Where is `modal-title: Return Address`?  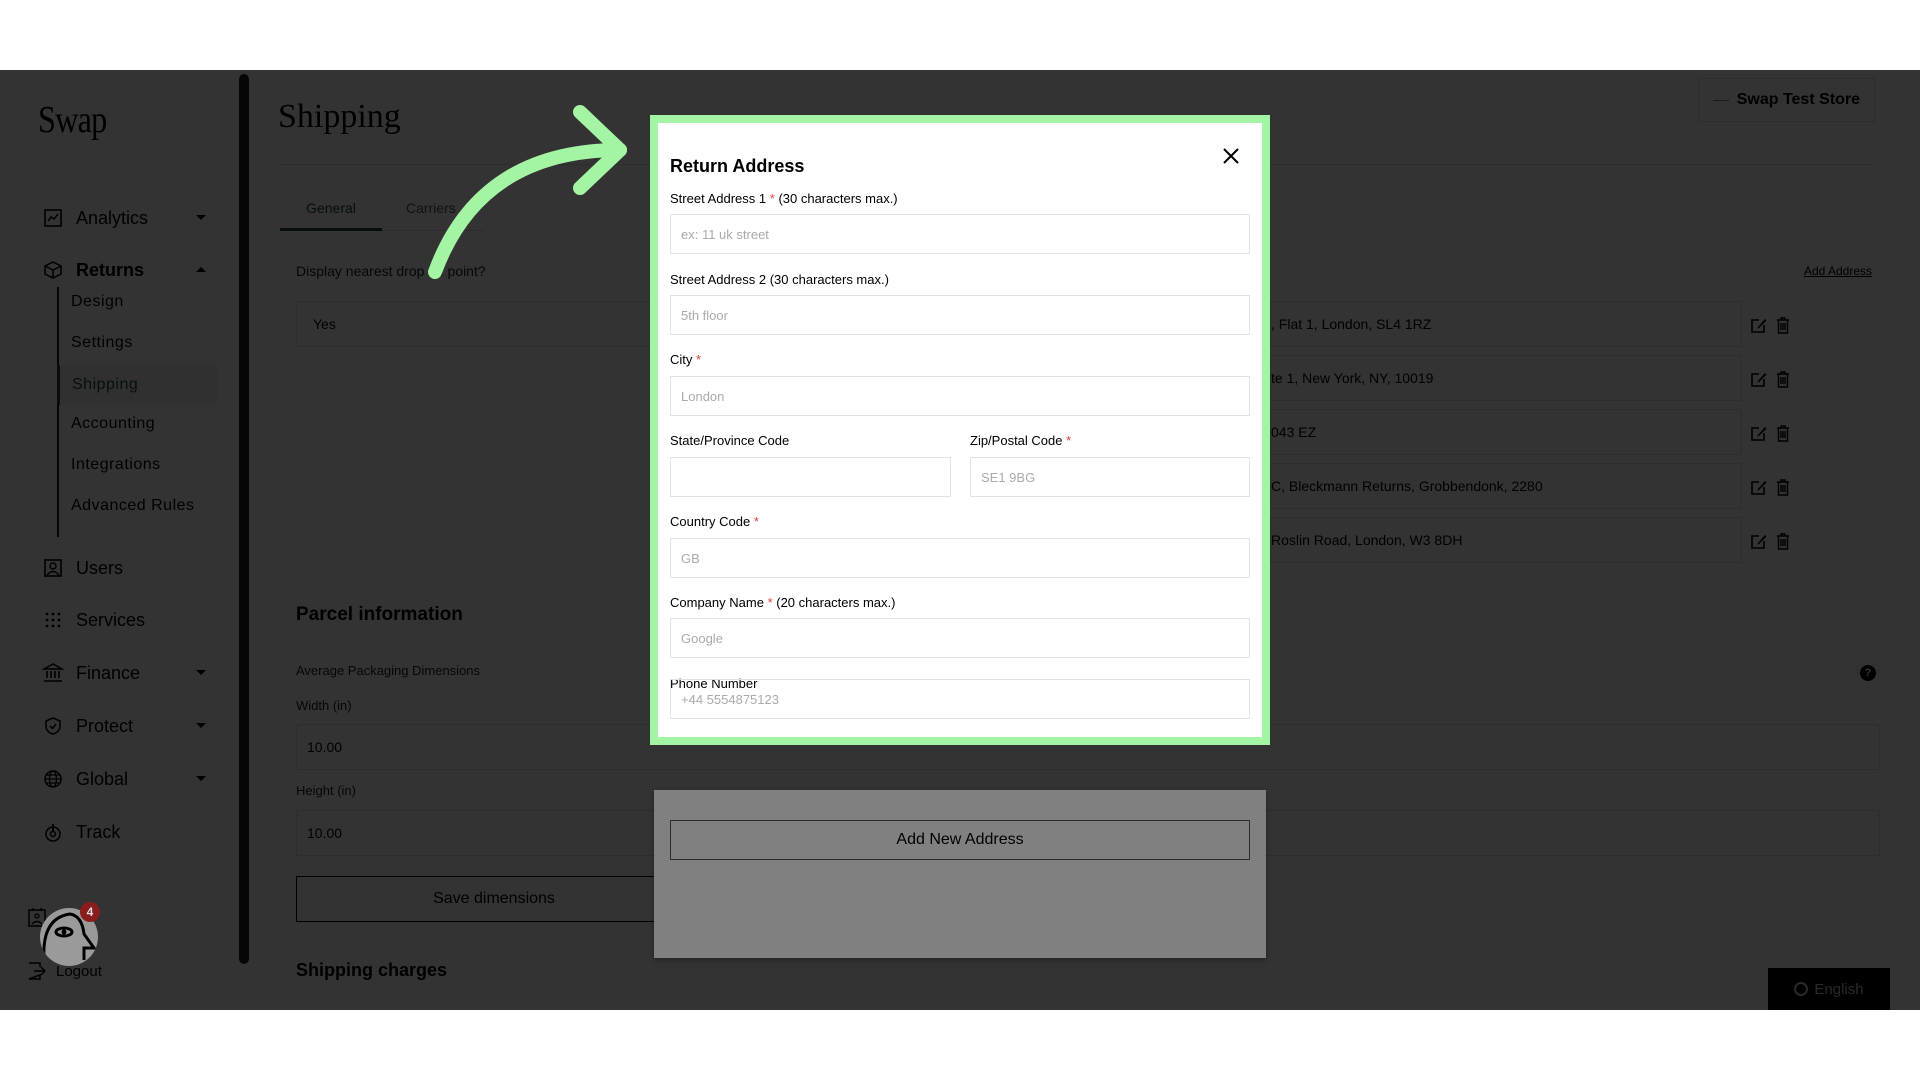 modal-title: Return Address is located at coordinates (737, 166).